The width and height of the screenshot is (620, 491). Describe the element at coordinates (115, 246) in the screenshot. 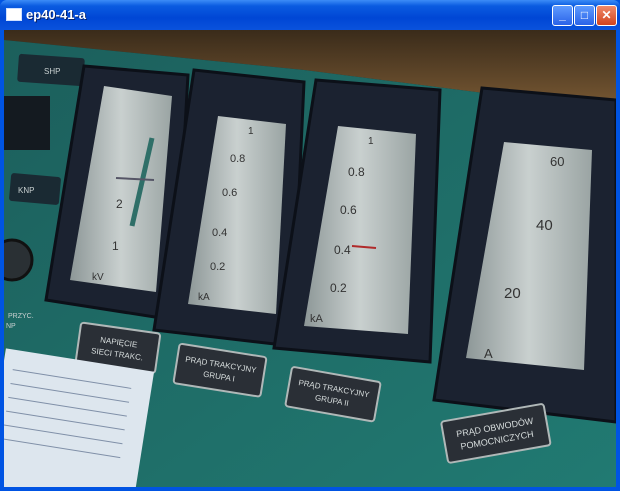

I see `gauge-1-tick-1: 1` at that location.